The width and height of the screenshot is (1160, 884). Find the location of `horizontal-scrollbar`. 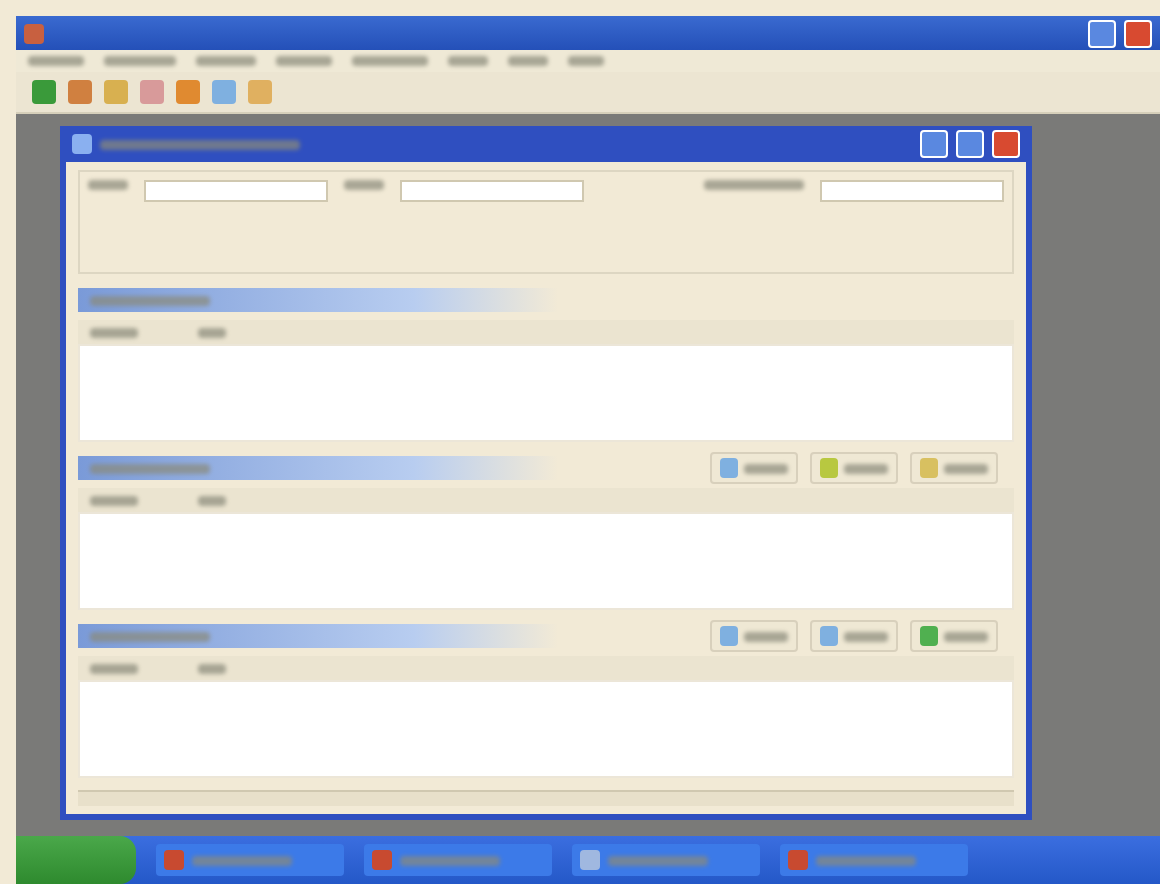

horizontal-scrollbar is located at coordinates (546, 798).